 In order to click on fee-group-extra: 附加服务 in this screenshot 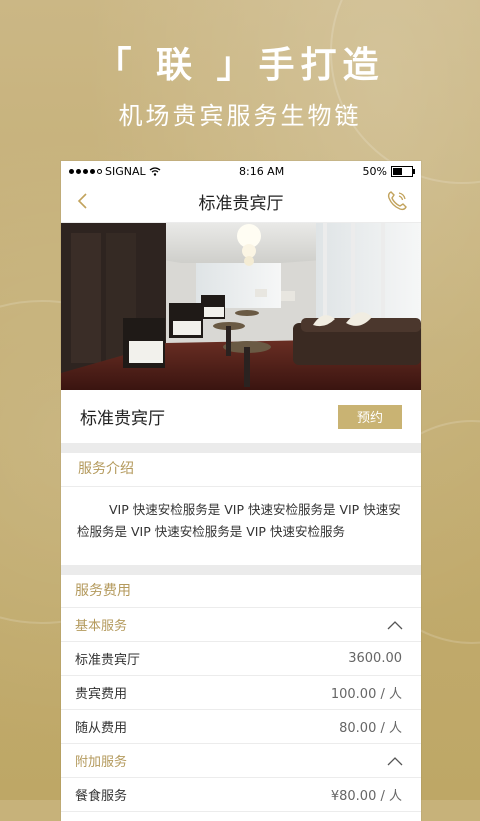, I will do `click(241, 761)`.